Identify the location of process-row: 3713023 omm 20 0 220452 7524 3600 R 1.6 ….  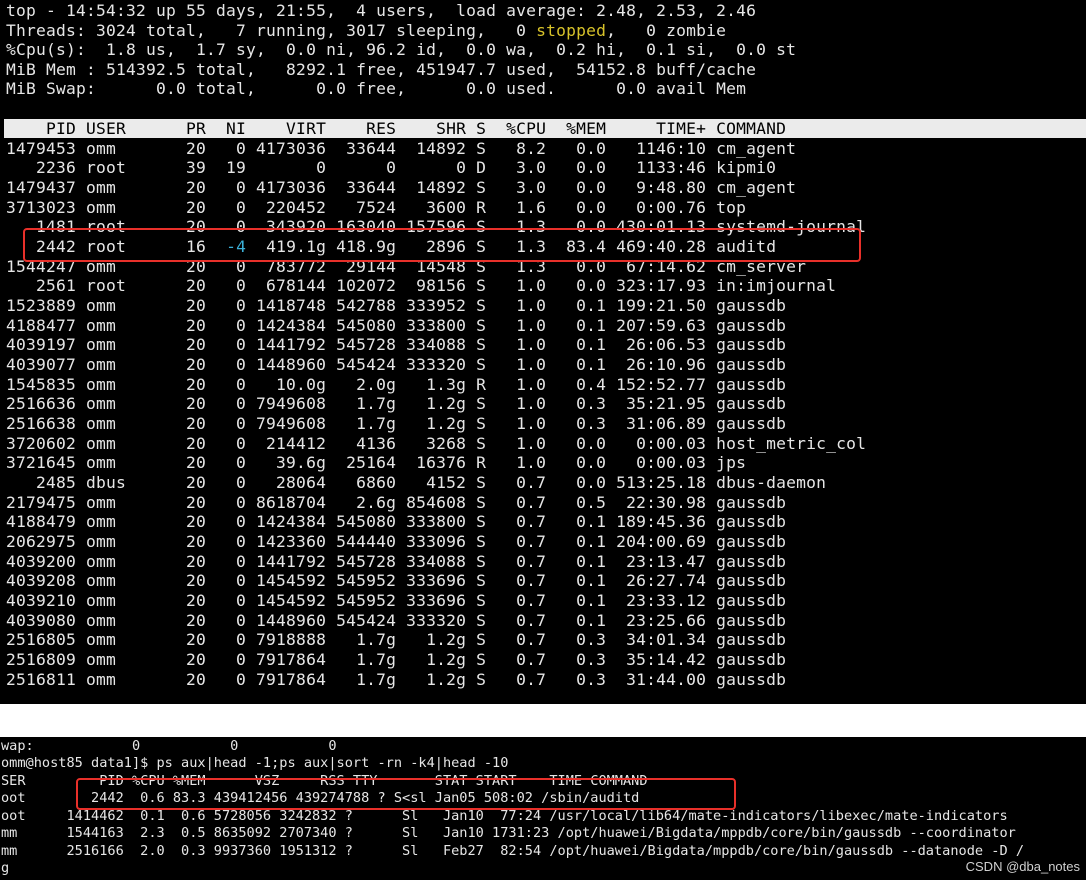
(376, 207).